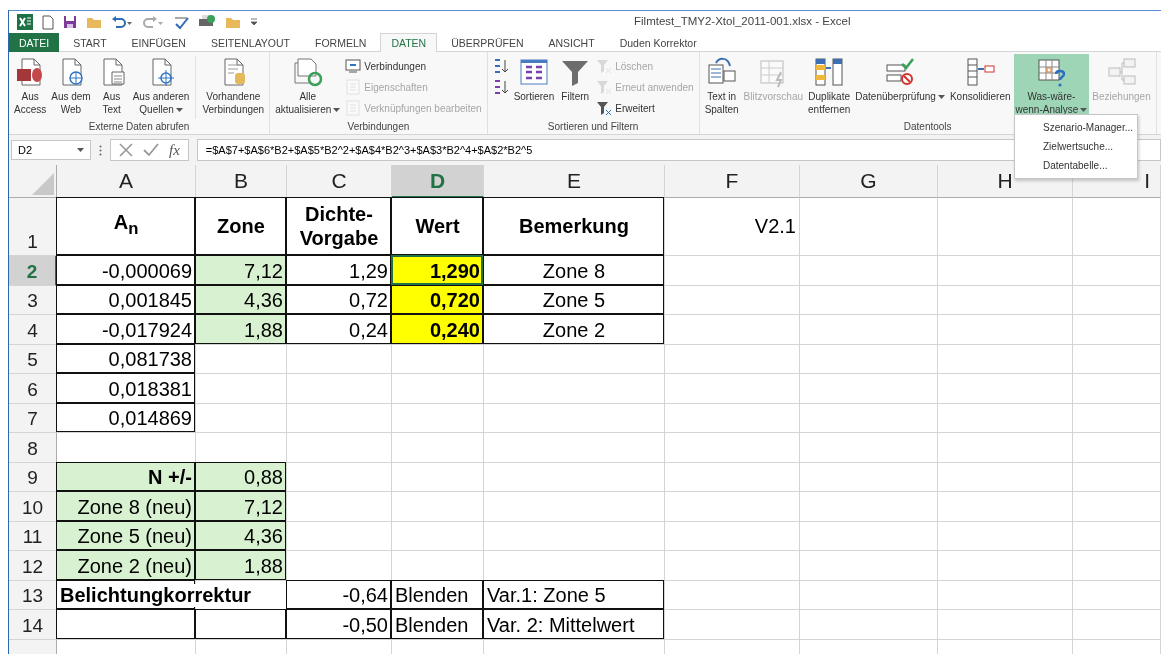  What do you see at coordinates (454, 271) in the screenshot?
I see `cell-text: 1,290` at bounding box center [454, 271].